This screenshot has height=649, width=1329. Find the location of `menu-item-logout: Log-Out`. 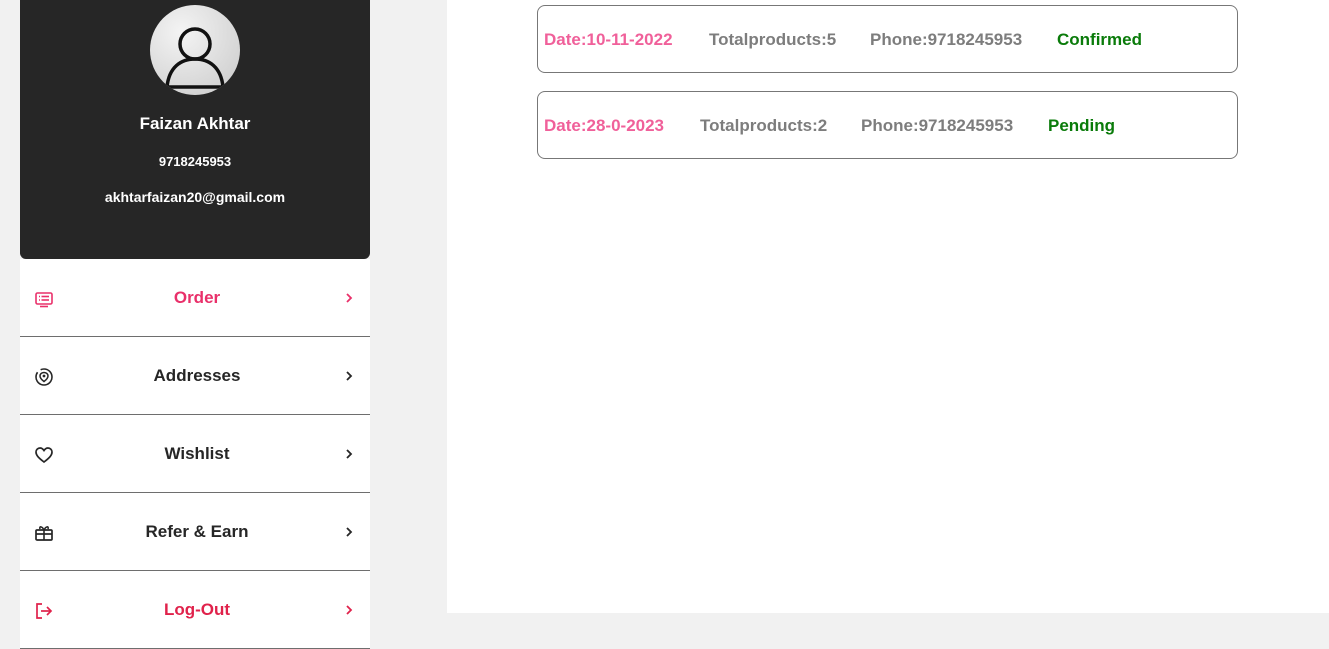

menu-item-logout: Log-Out is located at coordinates (195, 610).